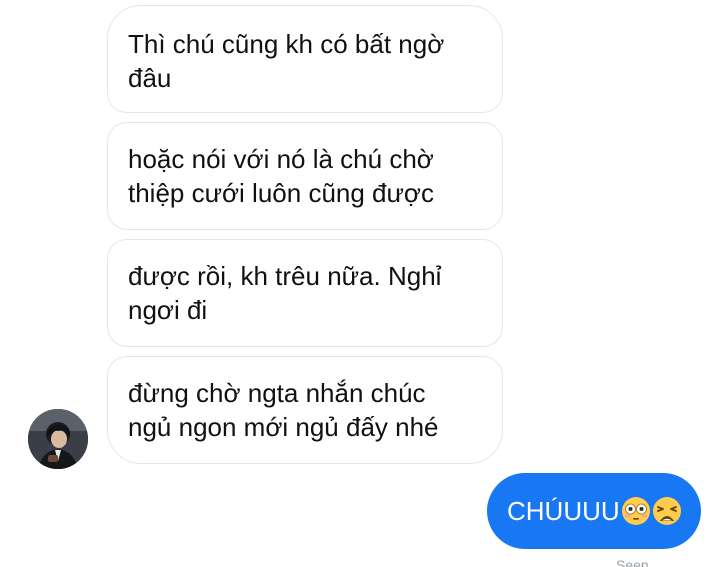 Image resolution: width=720 pixels, height=567 pixels. I want to click on sent-message-bubble: CHÚUUU, so click(594, 511).